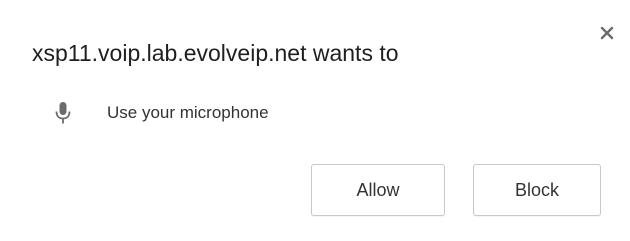  Describe the element at coordinates (215, 53) in the screenshot. I see `dialog-title: xsp11.voip.lab.evolveip.net wants to` at that location.